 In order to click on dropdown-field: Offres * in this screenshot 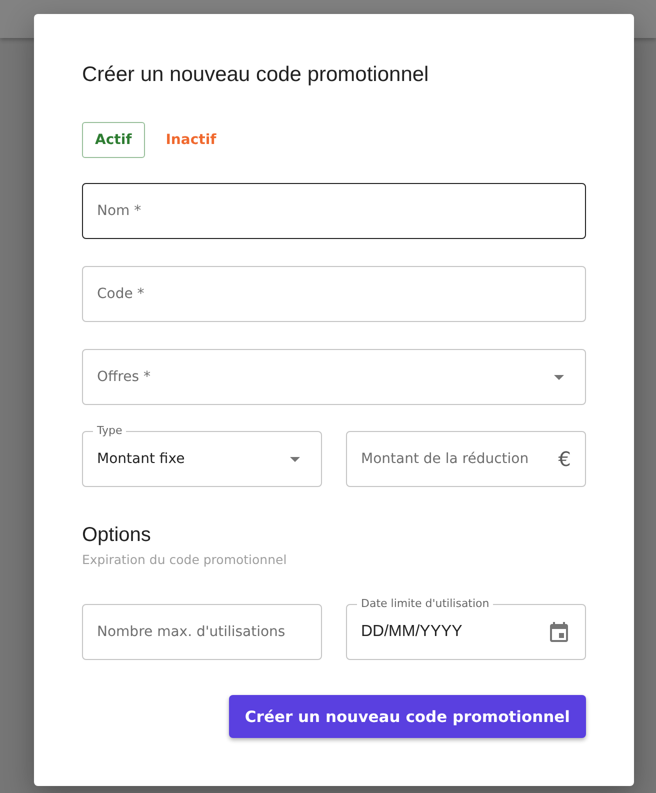, I will do `click(334, 377)`.